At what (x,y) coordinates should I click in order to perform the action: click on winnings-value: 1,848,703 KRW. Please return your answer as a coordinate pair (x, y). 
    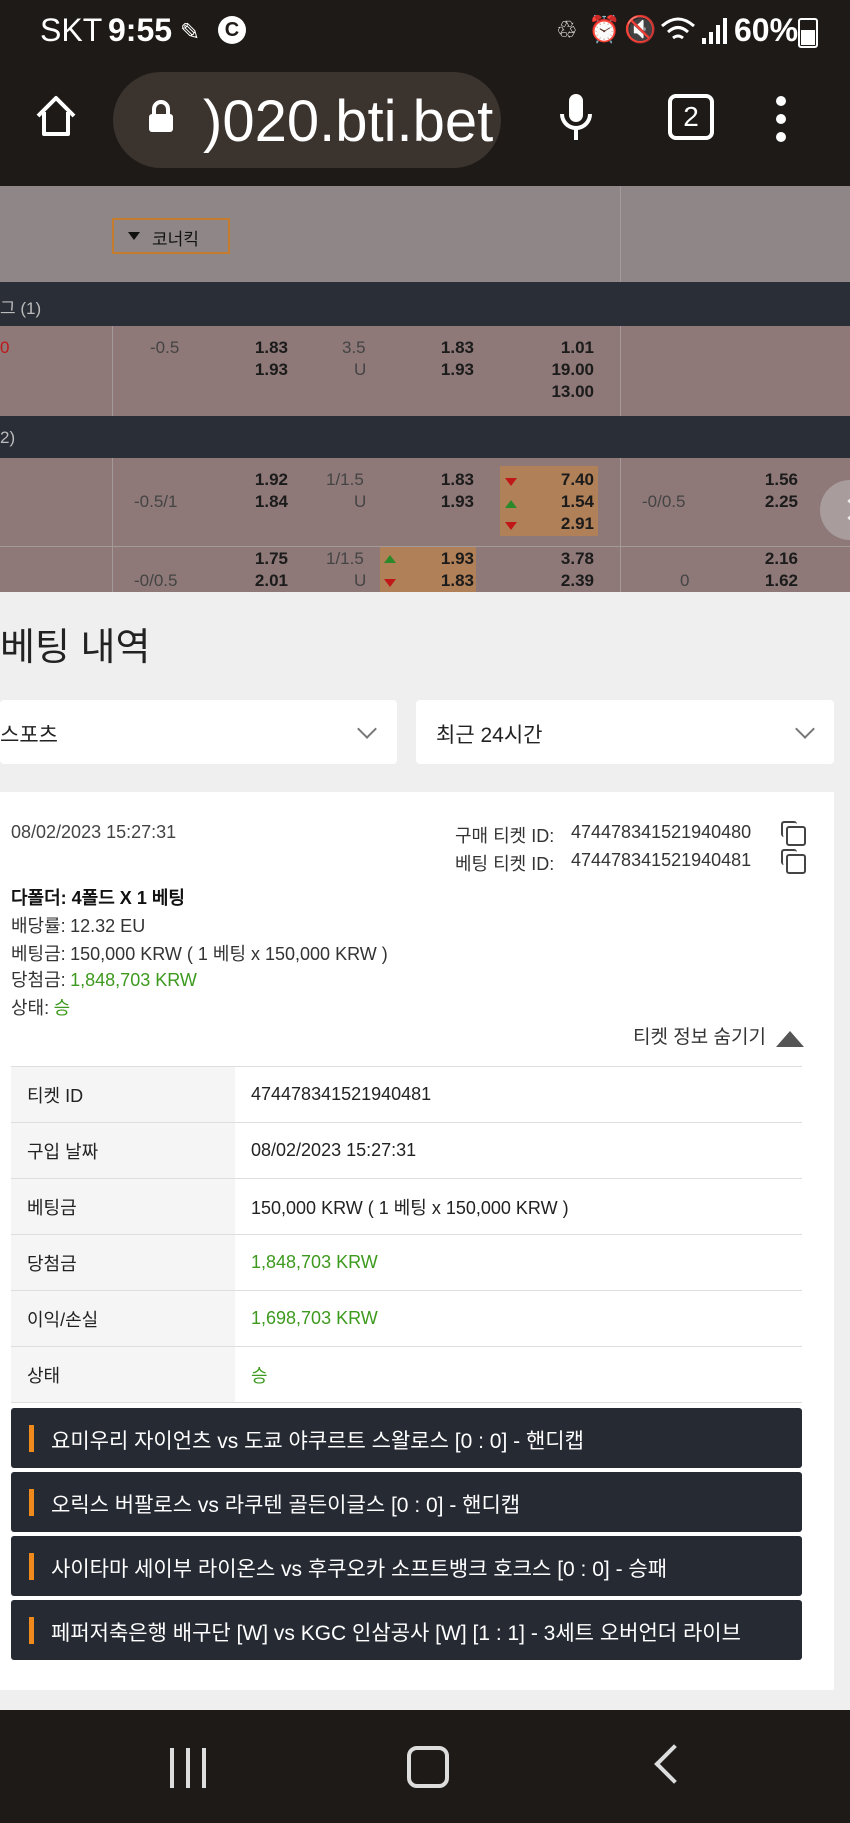
    Looking at the image, I should click on (133, 980).